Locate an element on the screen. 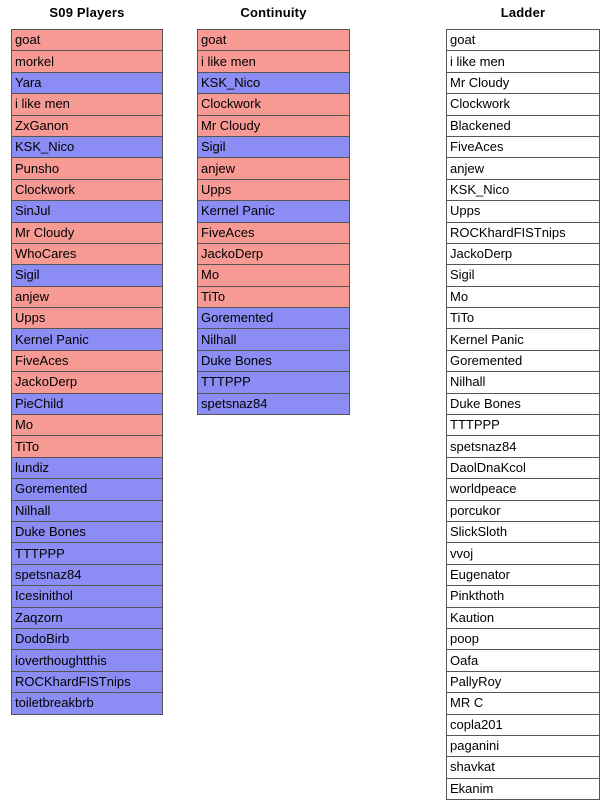 This screenshot has width=611, height=800. player-name-cell: worldpeace is located at coordinates (523, 489).